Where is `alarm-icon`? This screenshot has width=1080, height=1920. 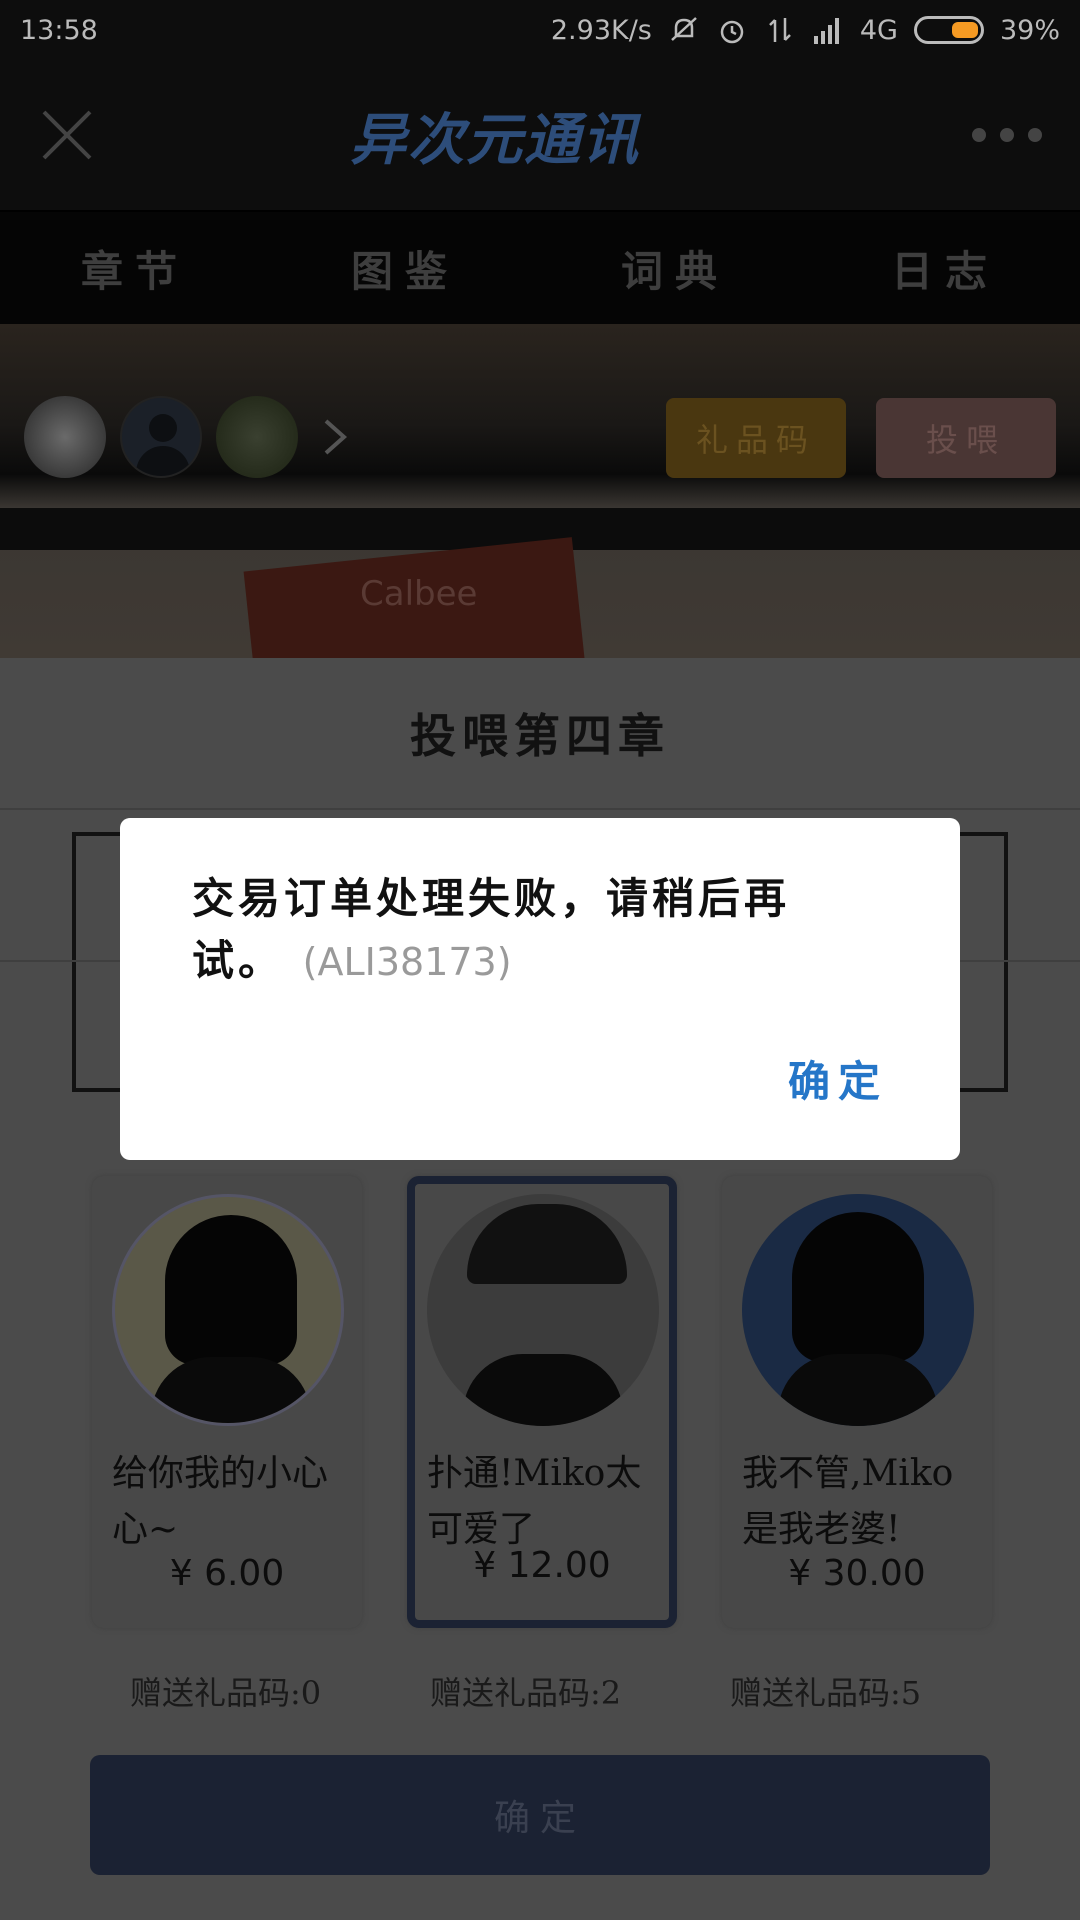 alarm-icon is located at coordinates (732, 32).